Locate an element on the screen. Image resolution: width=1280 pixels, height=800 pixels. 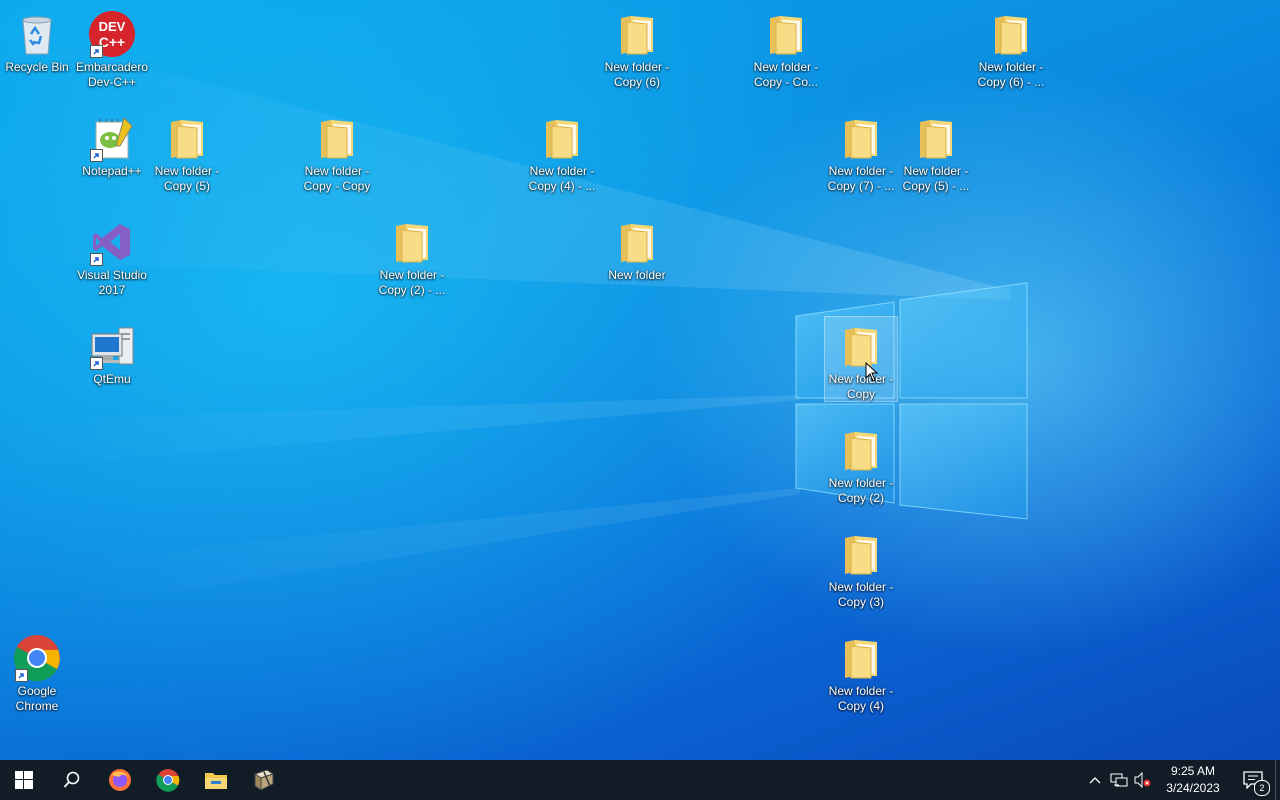
folder-new-folder-copy-6: New folder - Copy (6) is located at coordinates (637, 48).